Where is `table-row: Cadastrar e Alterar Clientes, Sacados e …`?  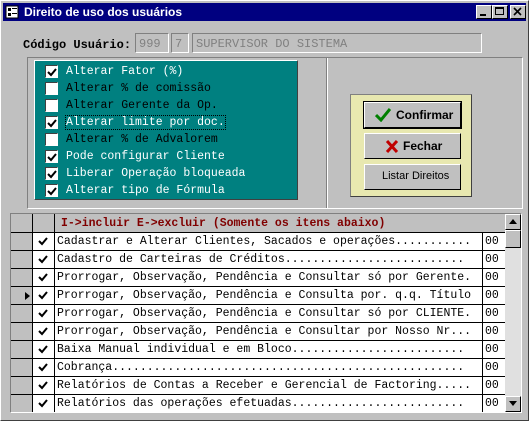
table-row: Cadastrar e Alterar Clientes, Sacados e … is located at coordinates (258, 242).